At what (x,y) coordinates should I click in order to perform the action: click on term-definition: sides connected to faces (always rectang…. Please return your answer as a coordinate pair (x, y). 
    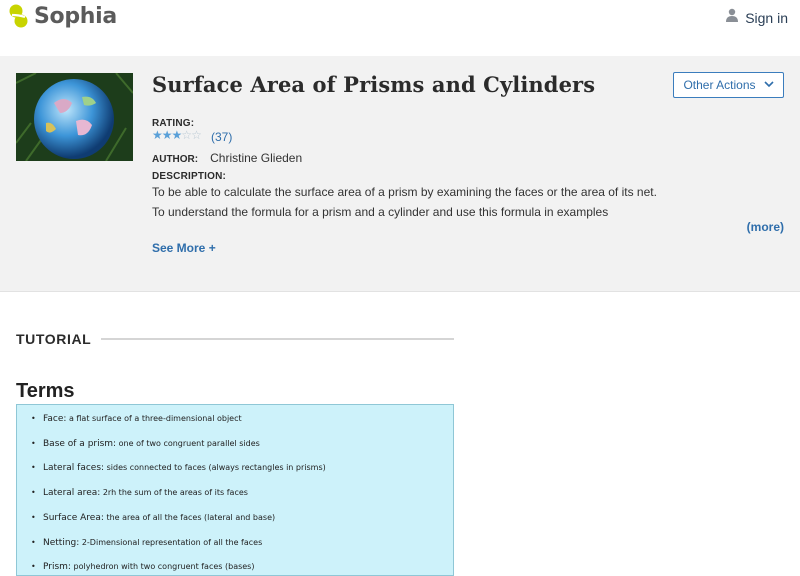
    Looking at the image, I should click on (216, 467).